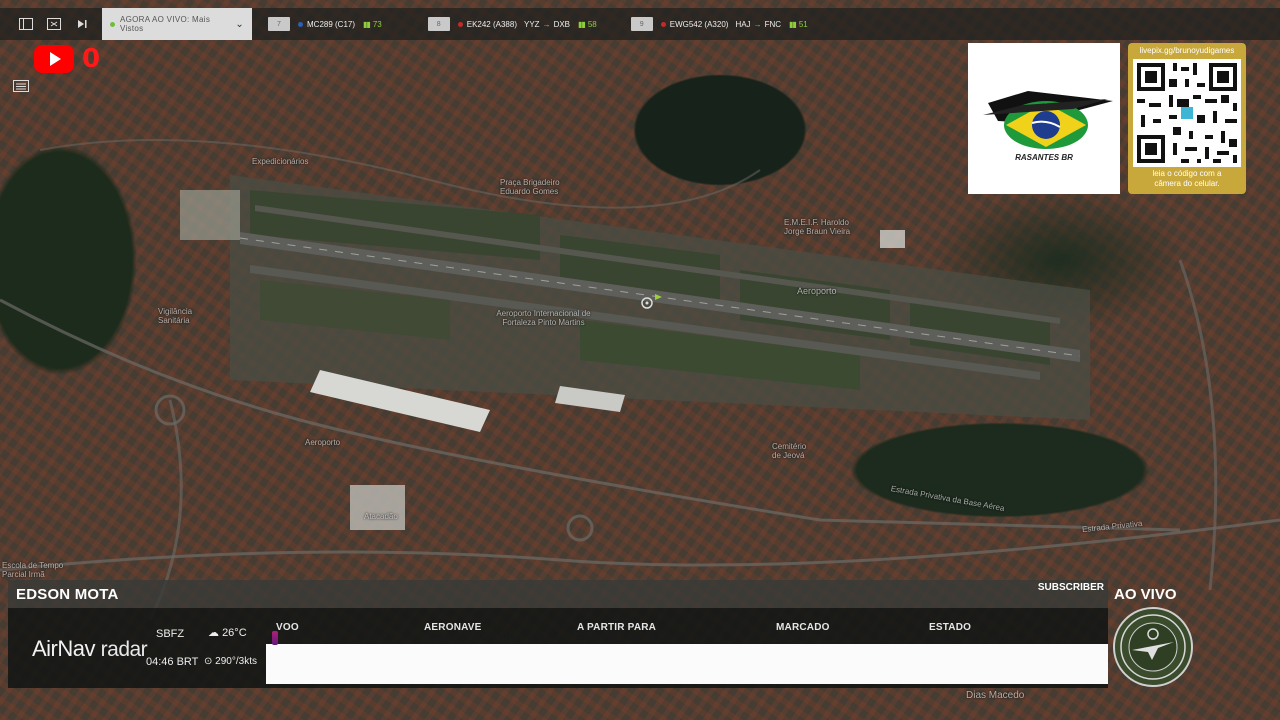 The image size is (1280, 720). I want to click on temperature: ☁ 26°C, so click(227, 632).